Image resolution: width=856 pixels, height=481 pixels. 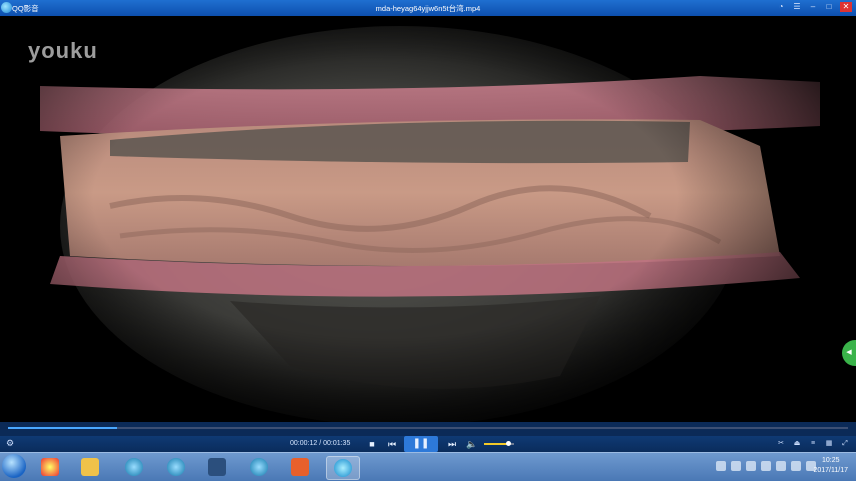 I want to click on flag-icon, so click(x=751, y=466).